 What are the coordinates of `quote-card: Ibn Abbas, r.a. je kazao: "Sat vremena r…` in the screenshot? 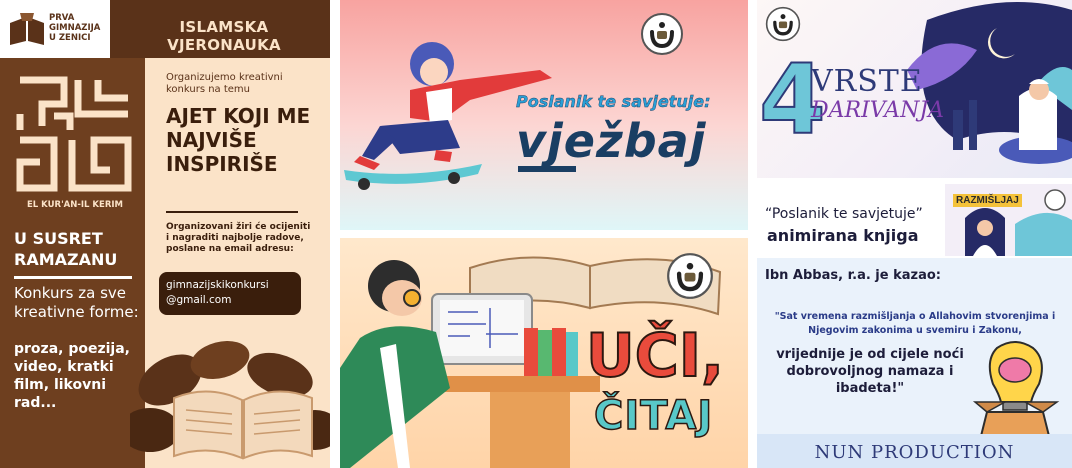 It's located at (914, 363).